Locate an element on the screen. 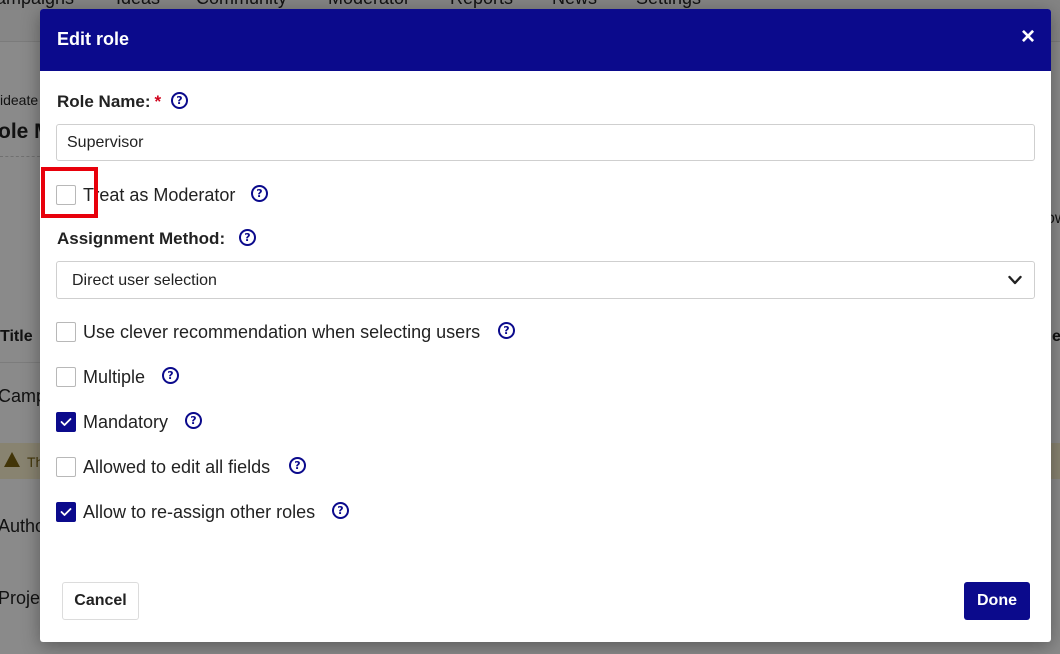 This screenshot has height=654, width=1060. treat-as-moderator-label: Treat as Moderator is located at coordinates (159, 195).